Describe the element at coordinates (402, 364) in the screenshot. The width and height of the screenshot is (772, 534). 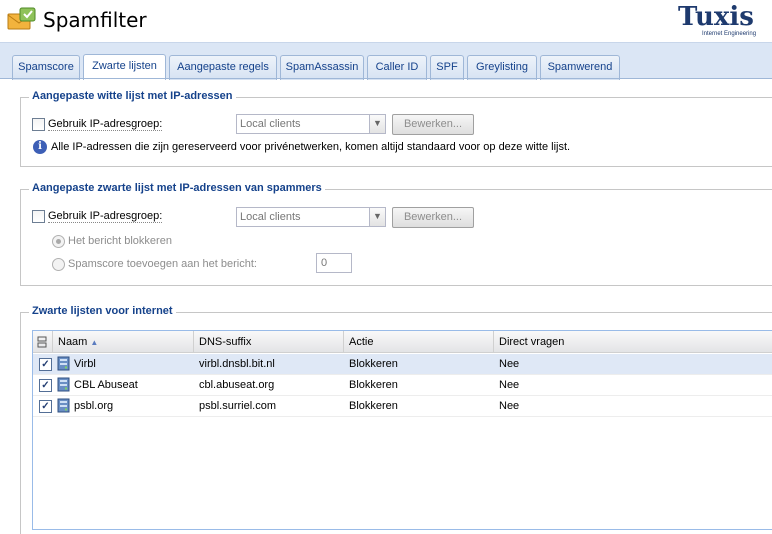
I see `table-row: ✓ Virbl virbl.dnsbl.bit.nl Blokkeren Nee` at that location.